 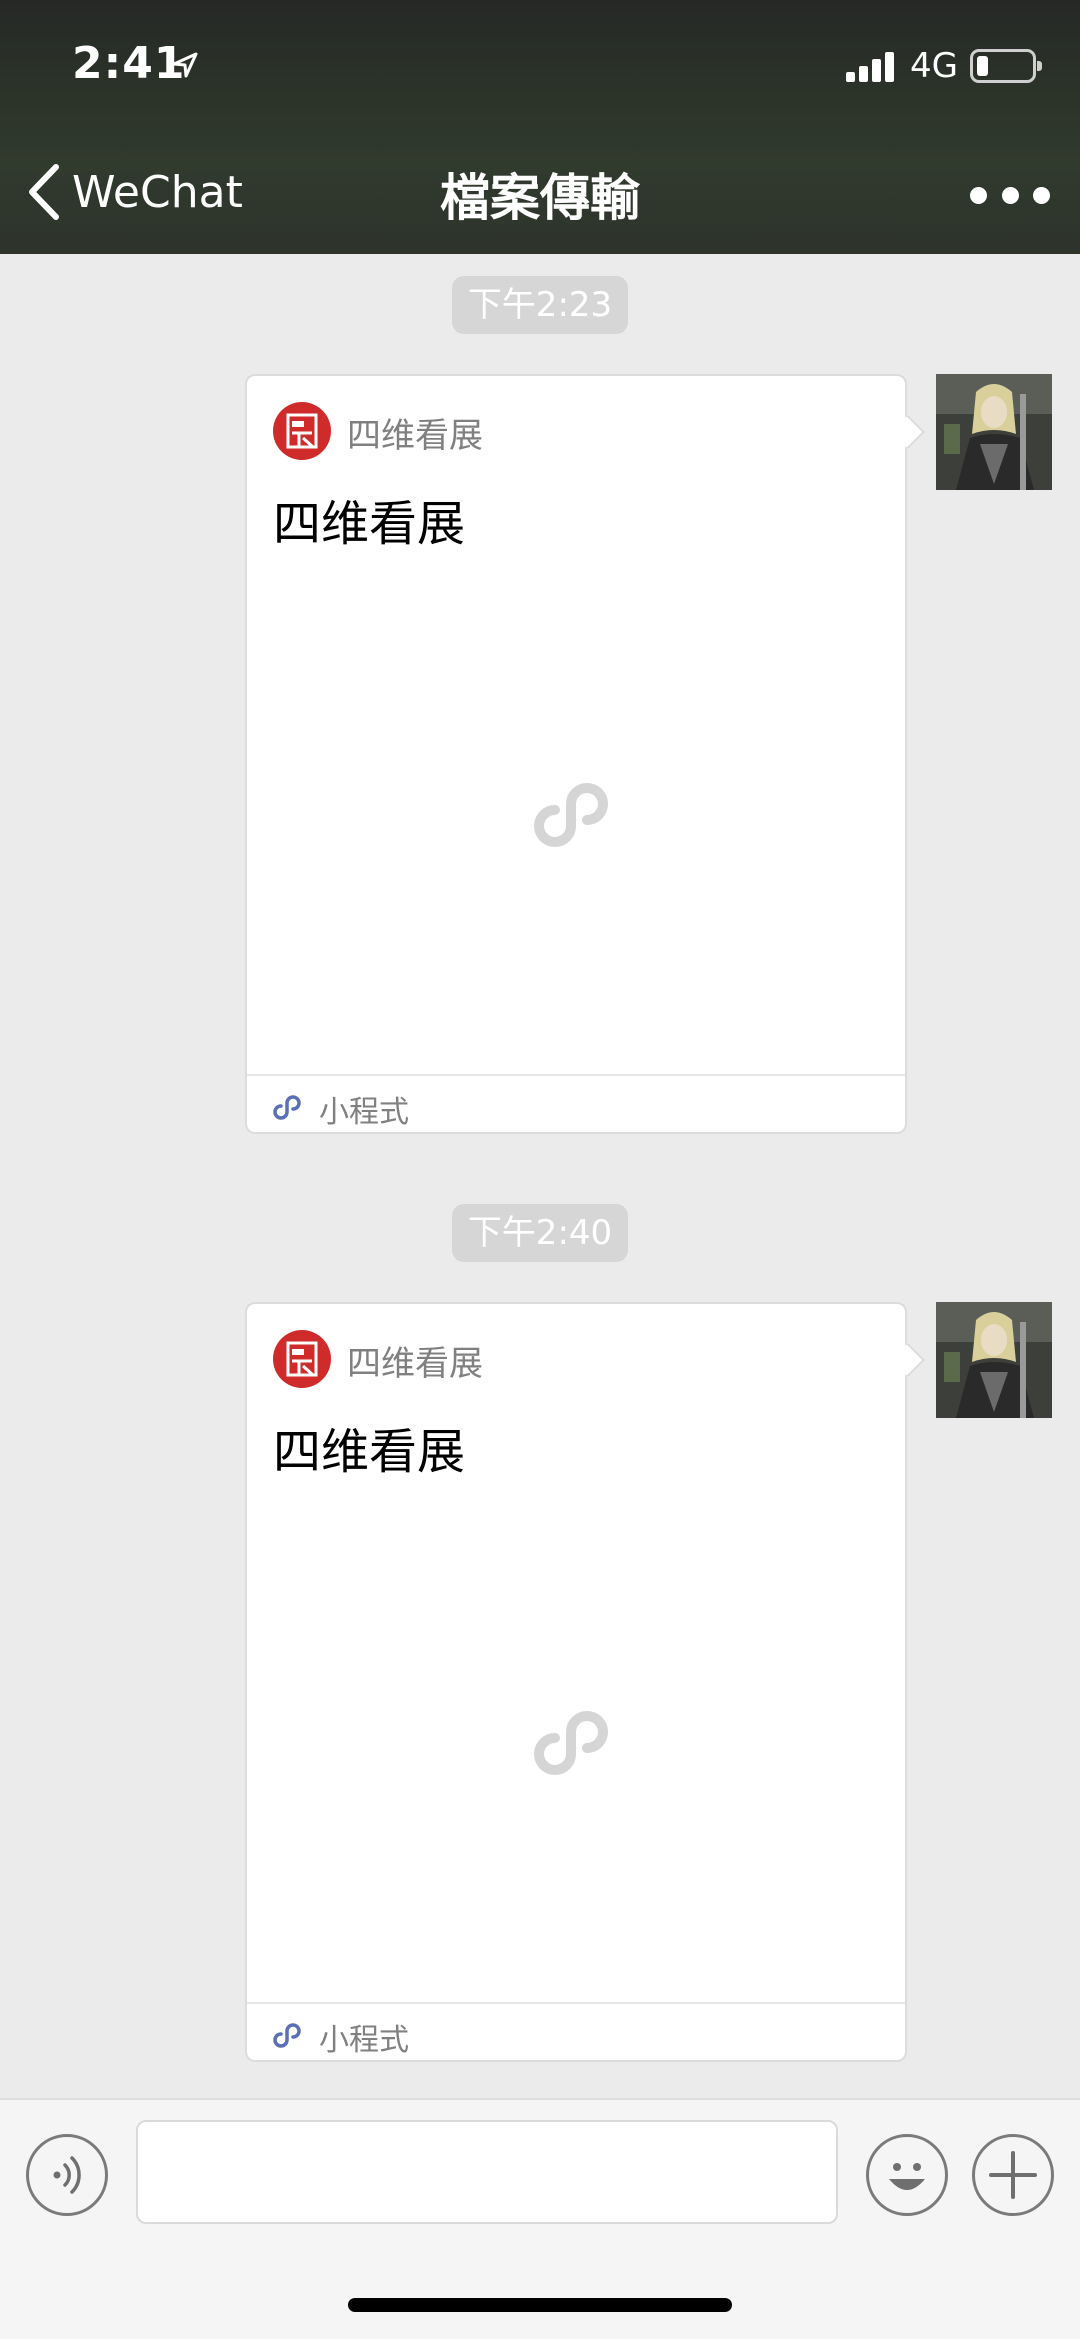 I want to click on more-functions-button, so click(x=1013, y=2175).